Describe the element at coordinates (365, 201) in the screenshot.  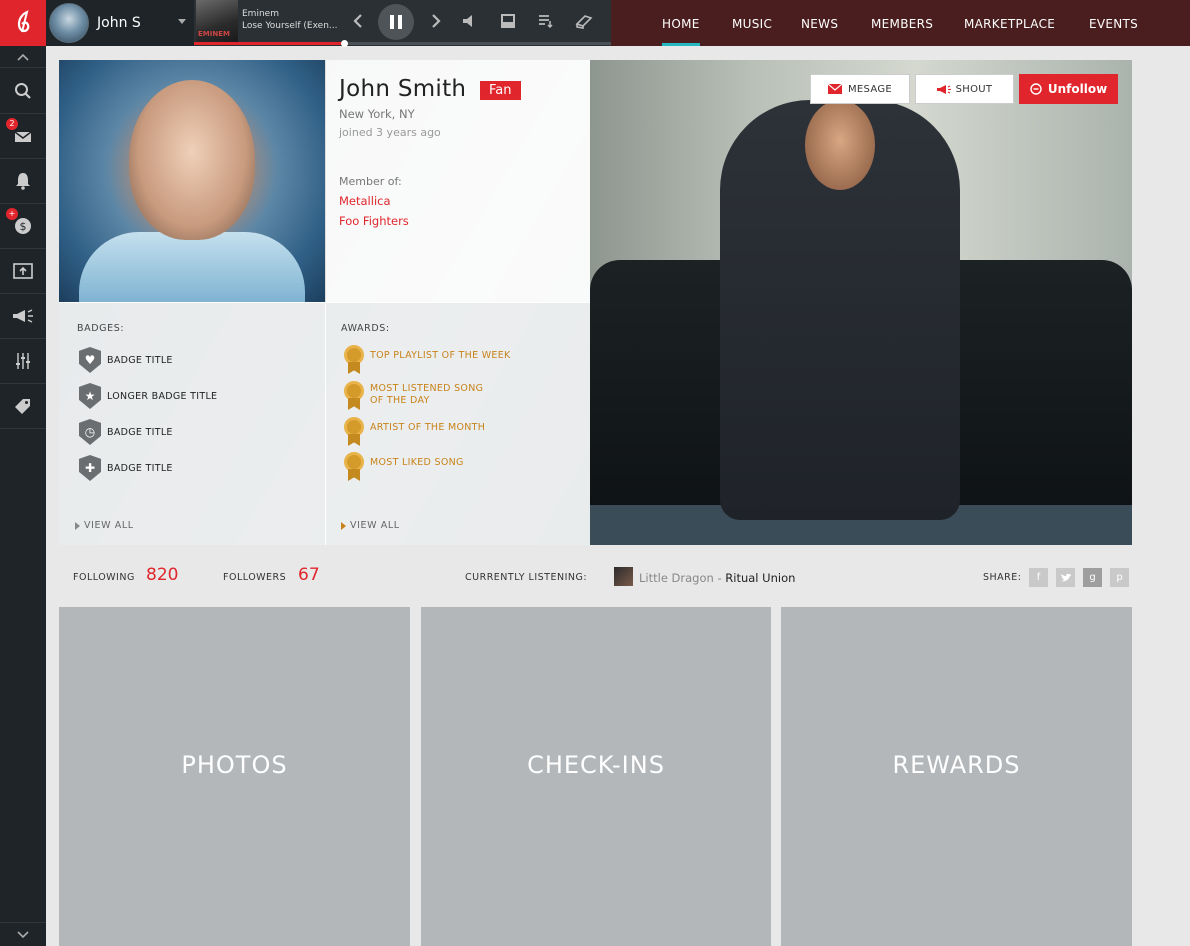
I see `group-link: Metallica` at that location.